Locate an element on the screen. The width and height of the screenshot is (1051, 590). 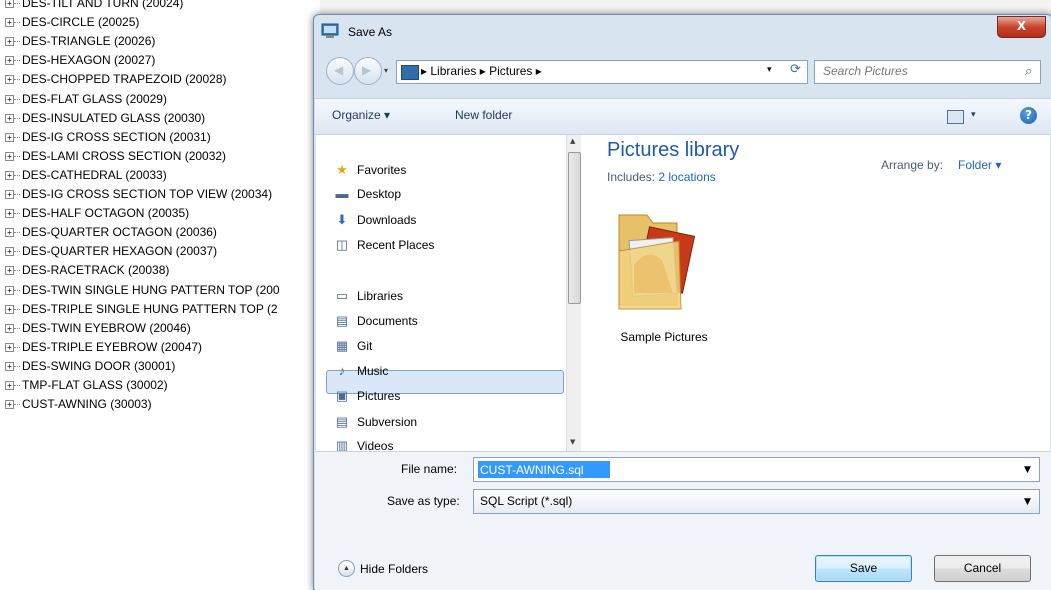
pictures-icon: ▣ is located at coordinates (342, 395).